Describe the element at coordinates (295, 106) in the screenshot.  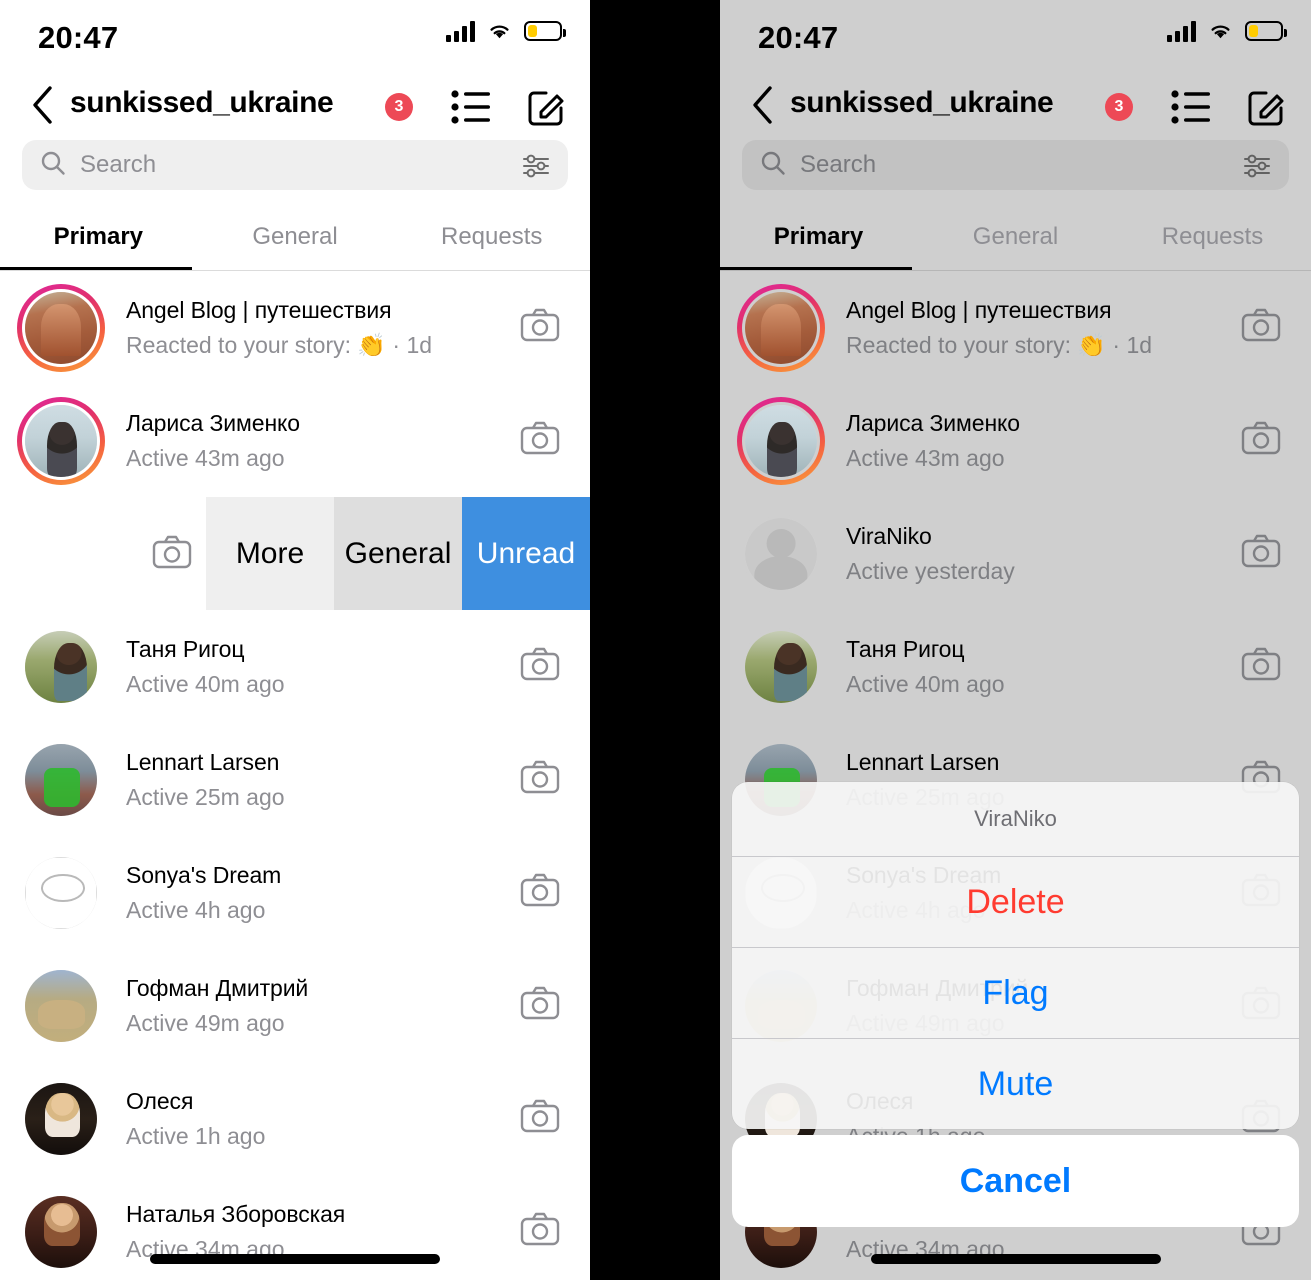
I see `navigation-bar: sunkissed_ukraine 3` at that location.